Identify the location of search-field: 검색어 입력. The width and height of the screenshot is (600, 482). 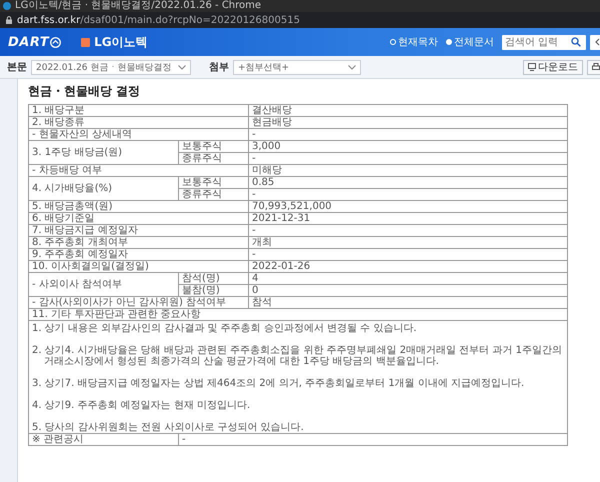
(544, 42).